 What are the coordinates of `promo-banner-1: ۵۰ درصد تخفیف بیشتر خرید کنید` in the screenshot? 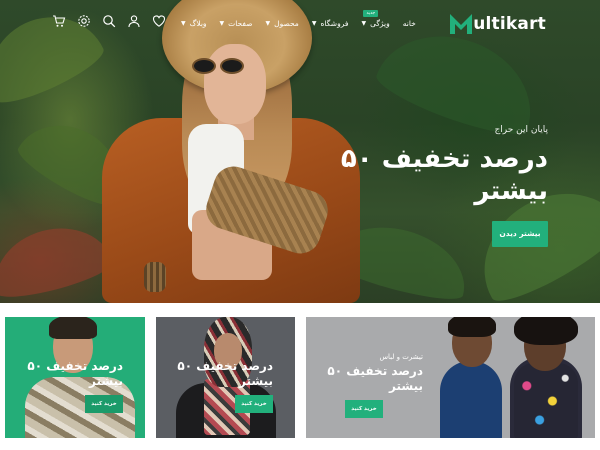 It's located at (75, 377).